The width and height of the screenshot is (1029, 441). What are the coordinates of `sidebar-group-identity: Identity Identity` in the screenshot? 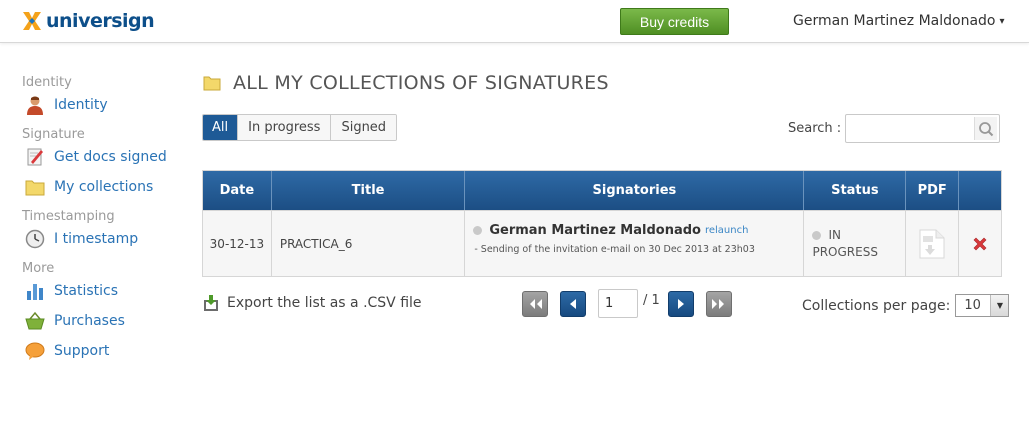 It's located at (107, 96).